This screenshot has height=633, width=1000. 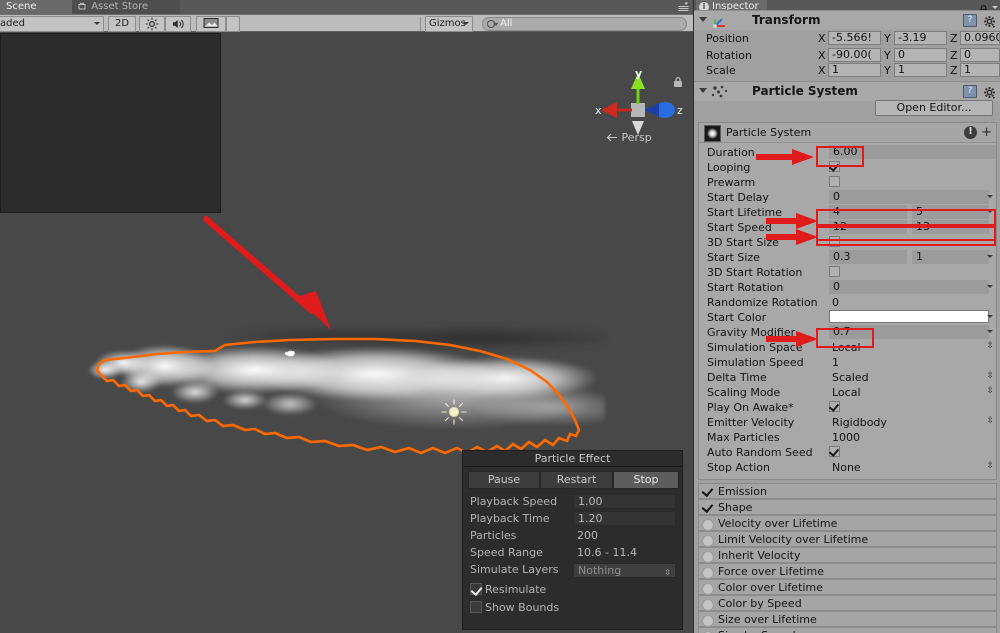 What do you see at coordinates (847, 507) in the screenshot?
I see `module-row: Shape` at bounding box center [847, 507].